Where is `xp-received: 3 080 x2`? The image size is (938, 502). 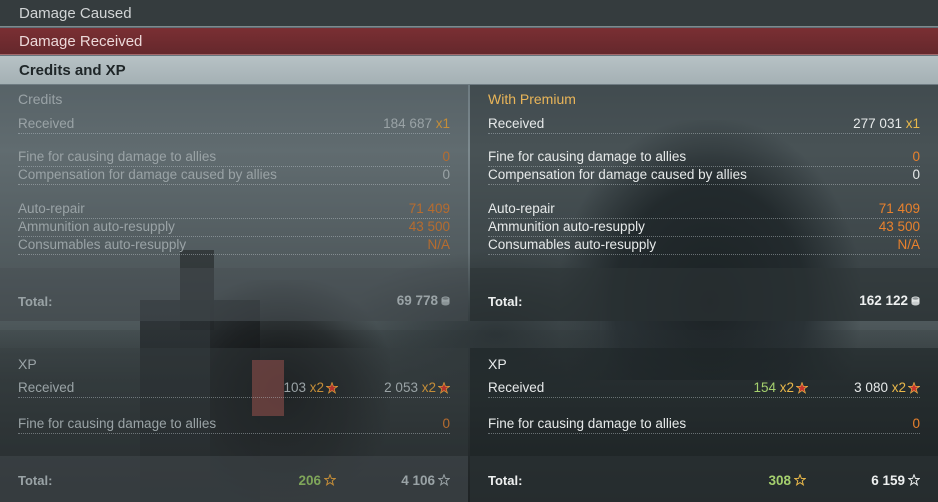
xp-received: 3 080 x2 is located at coordinates (887, 387).